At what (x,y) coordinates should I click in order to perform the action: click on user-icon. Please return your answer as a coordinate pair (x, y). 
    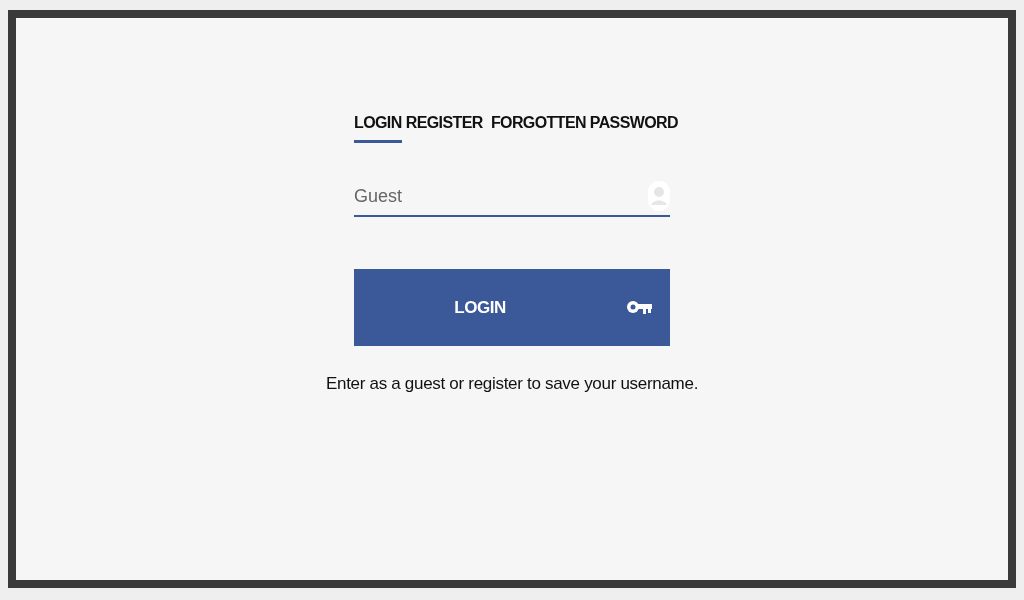
    Looking at the image, I should click on (659, 196).